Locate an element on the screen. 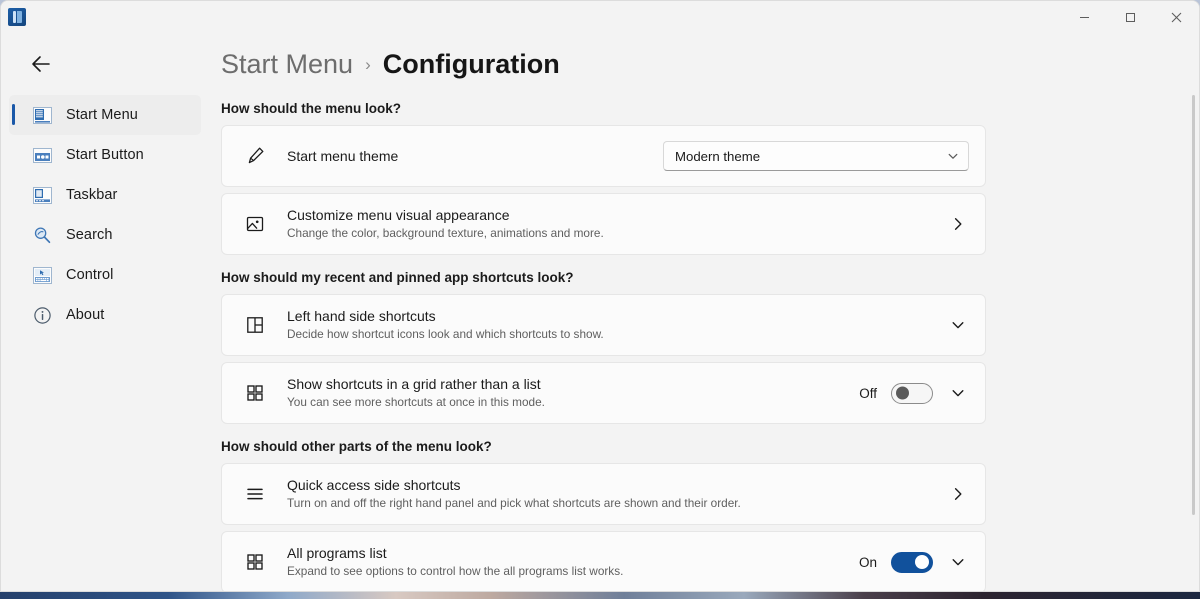  toggle-state-label: On is located at coordinates (867, 562).